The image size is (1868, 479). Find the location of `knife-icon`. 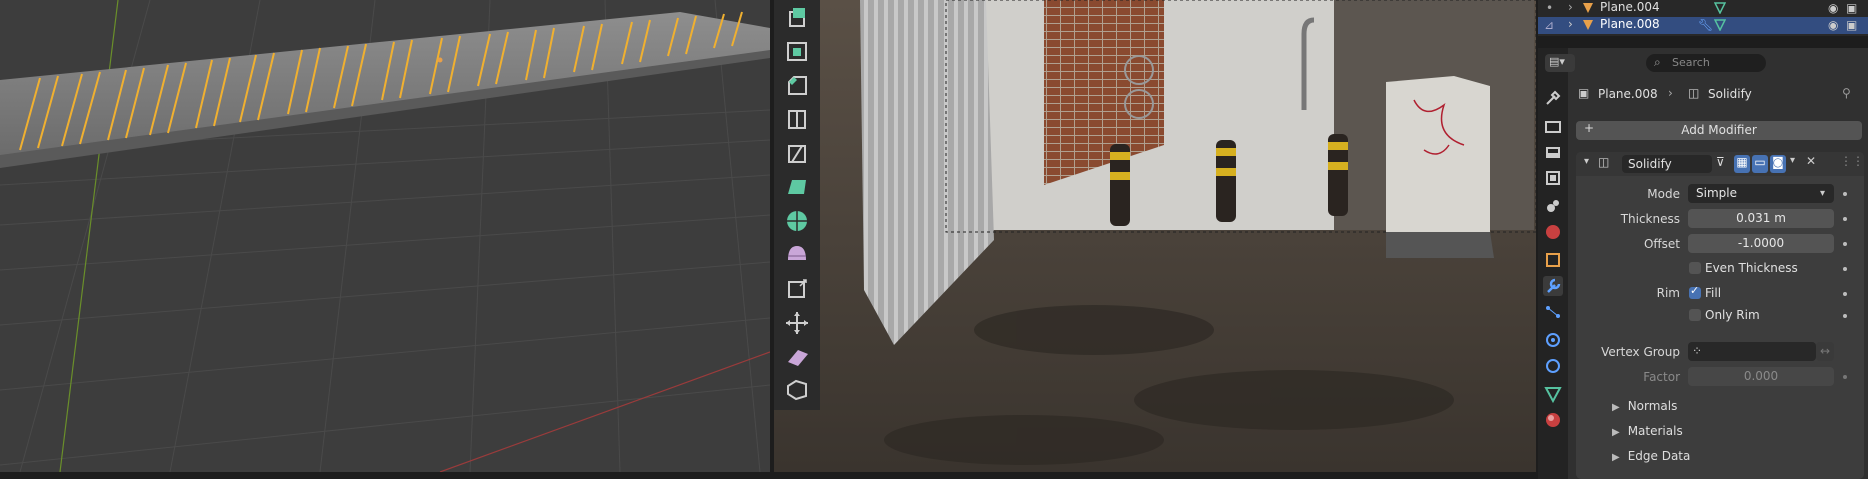

knife-icon is located at coordinates (797, 153).